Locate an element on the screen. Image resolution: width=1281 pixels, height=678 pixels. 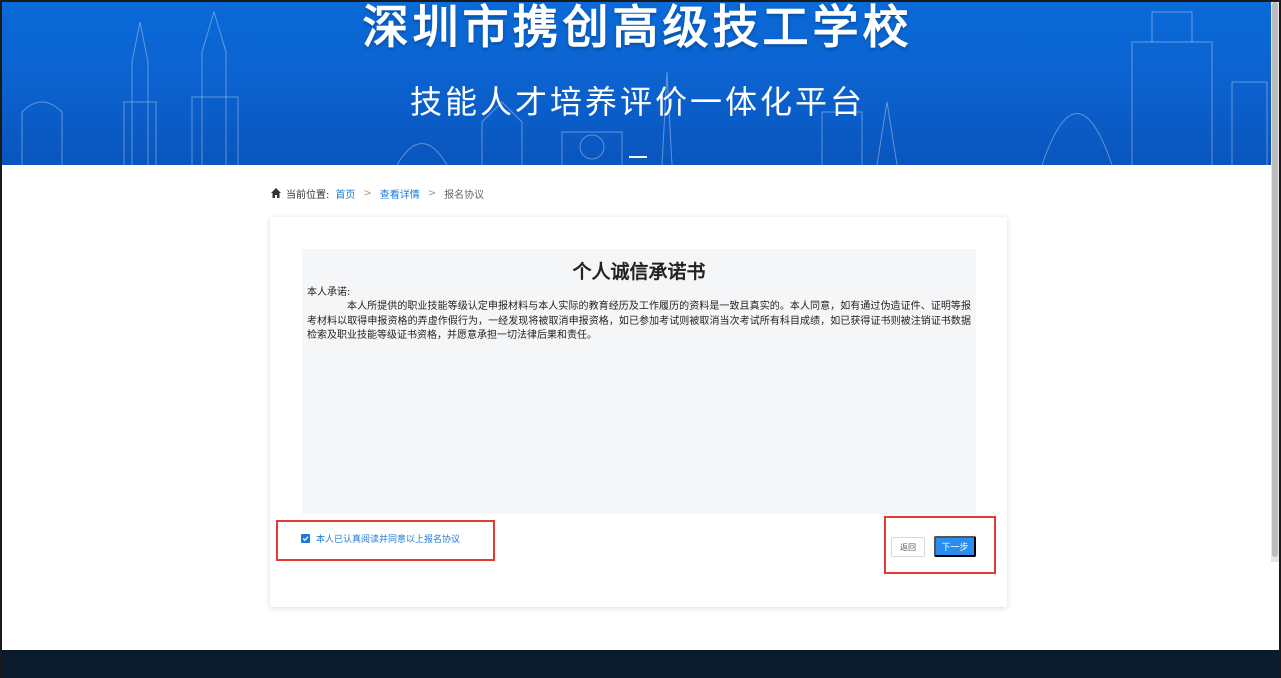
breadcrumb-home-link: 首页 is located at coordinates (345, 193).